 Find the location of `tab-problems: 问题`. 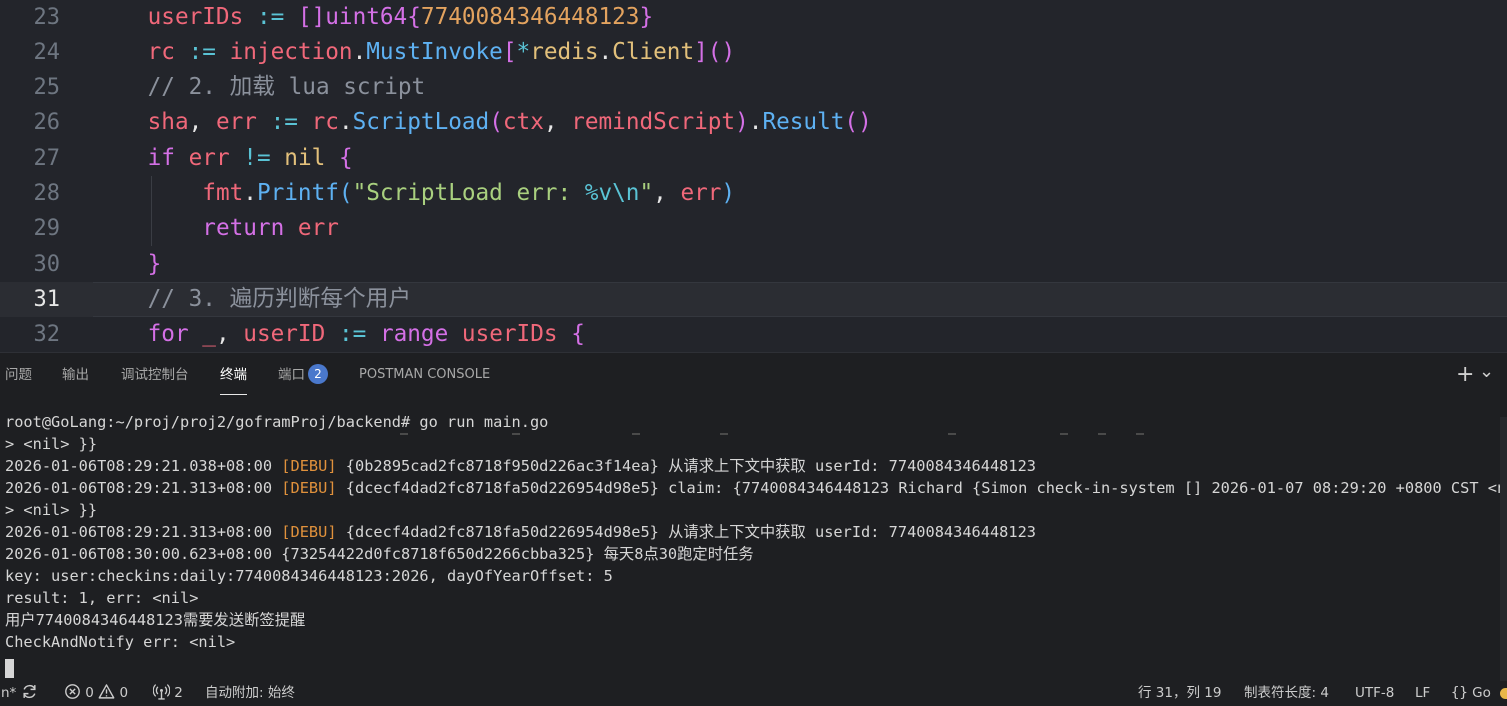

tab-problems: 问题 is located at coordinates (18, 375).